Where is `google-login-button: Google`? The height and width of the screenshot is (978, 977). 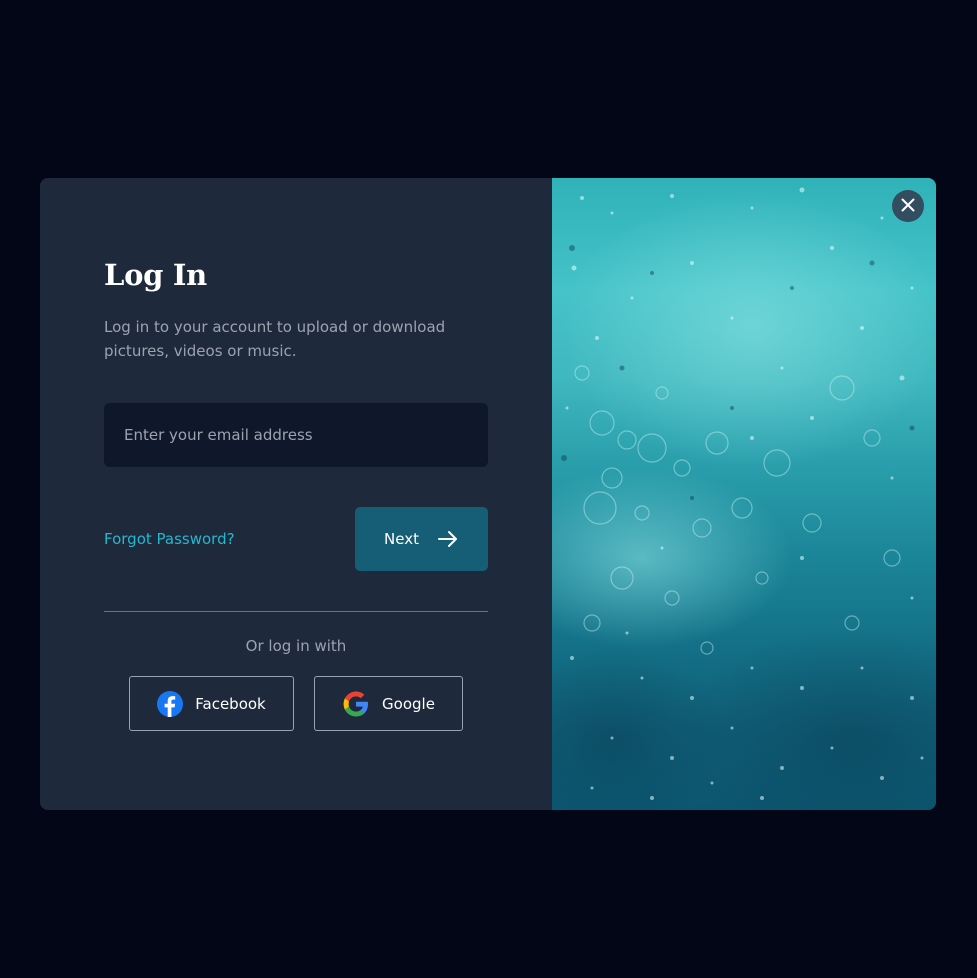
google-login-button: Google is located at coordinates (388, 703).